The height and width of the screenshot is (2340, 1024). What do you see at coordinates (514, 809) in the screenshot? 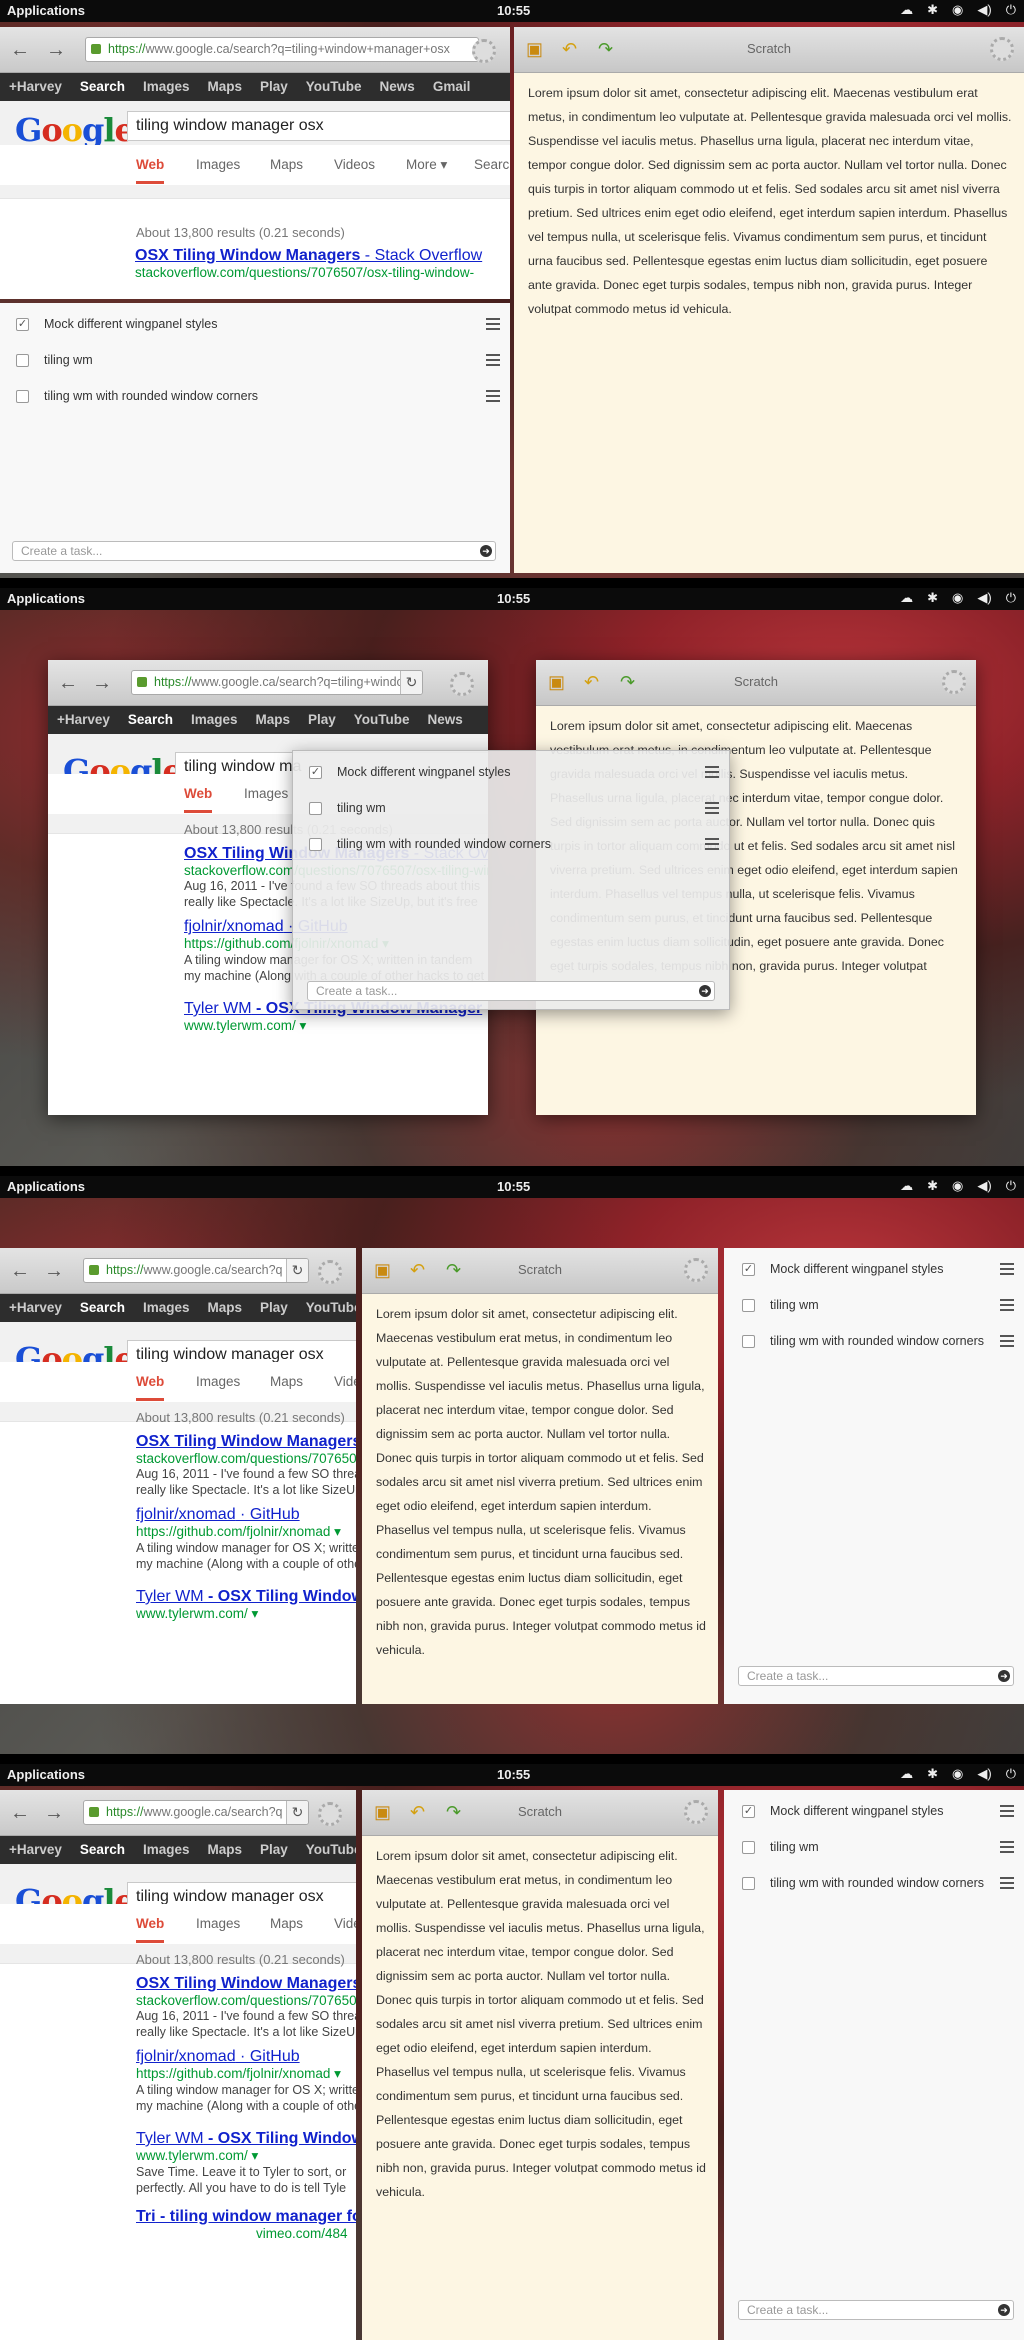
I see `task-item: tiling wm` at bounding box center [514, 809].